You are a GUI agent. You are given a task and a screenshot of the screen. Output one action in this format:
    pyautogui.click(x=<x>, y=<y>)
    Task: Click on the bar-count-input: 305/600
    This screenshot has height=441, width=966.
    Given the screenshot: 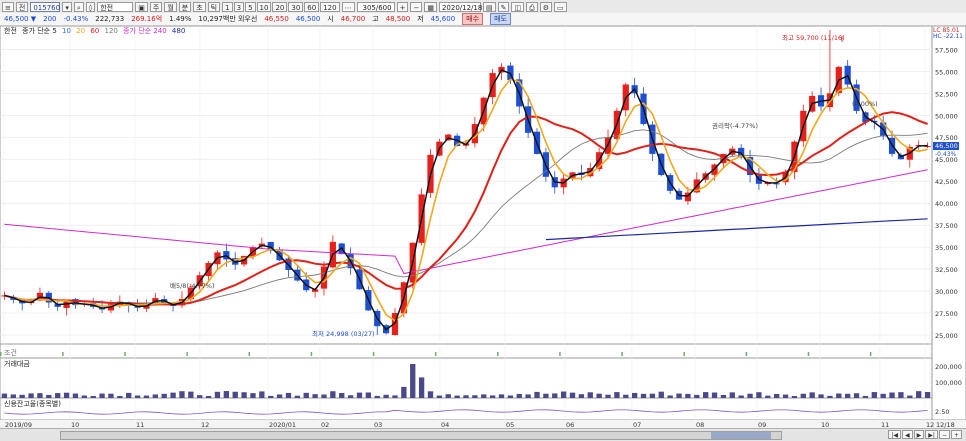 What is the action you would take?
    pyautogui.click(x=375, y=6)
    